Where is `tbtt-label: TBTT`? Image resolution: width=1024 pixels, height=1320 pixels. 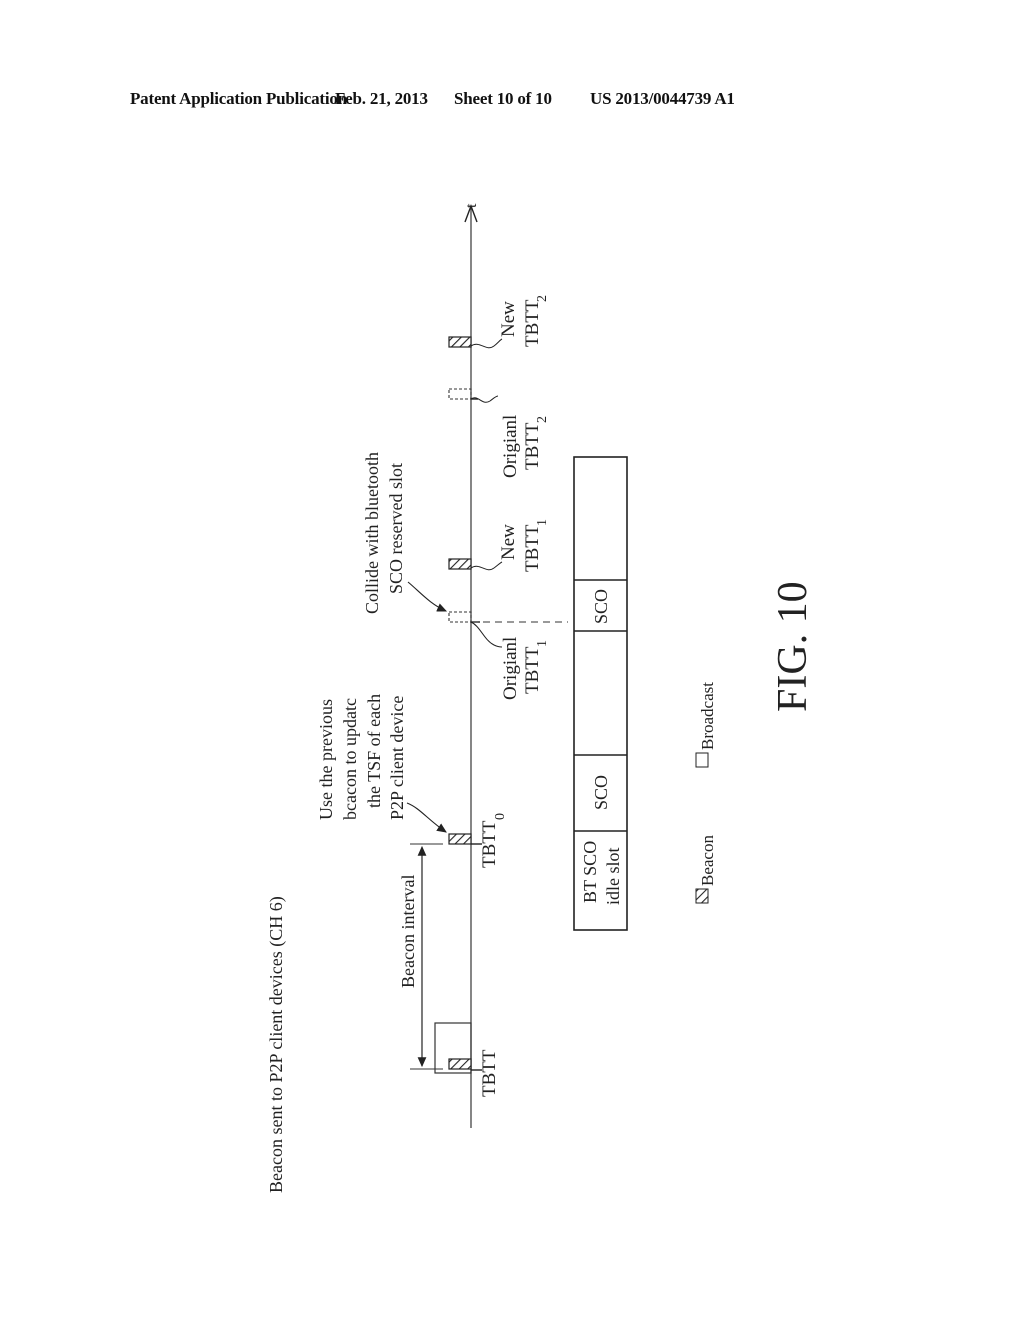
tbtt-label: TBTT is located at coordinates (489, 1073).